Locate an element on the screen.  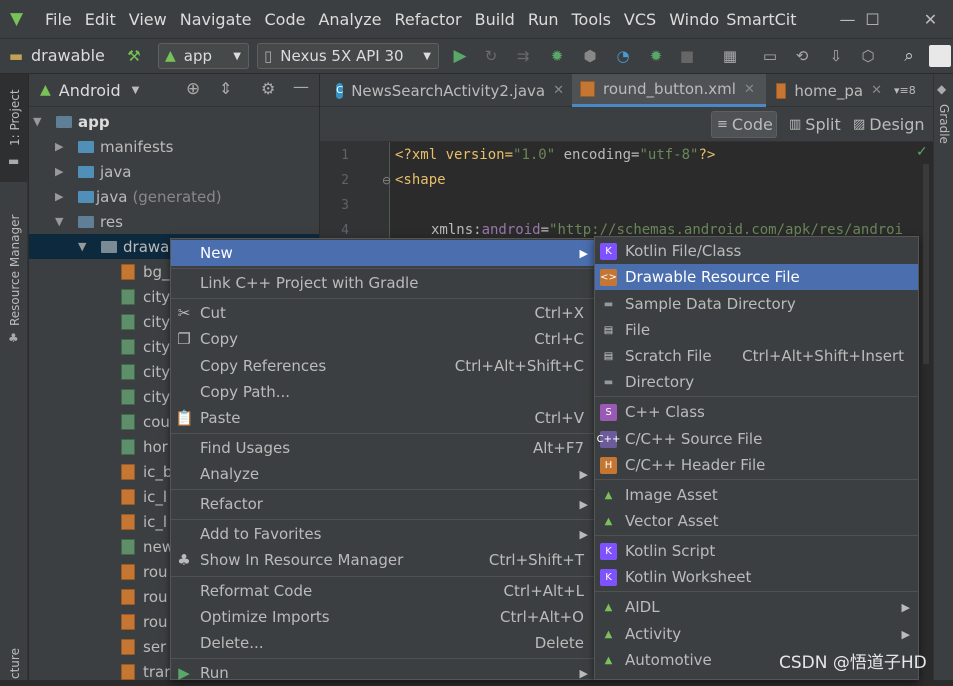
close-icon: ✕ is located at coordinates (930, 19).